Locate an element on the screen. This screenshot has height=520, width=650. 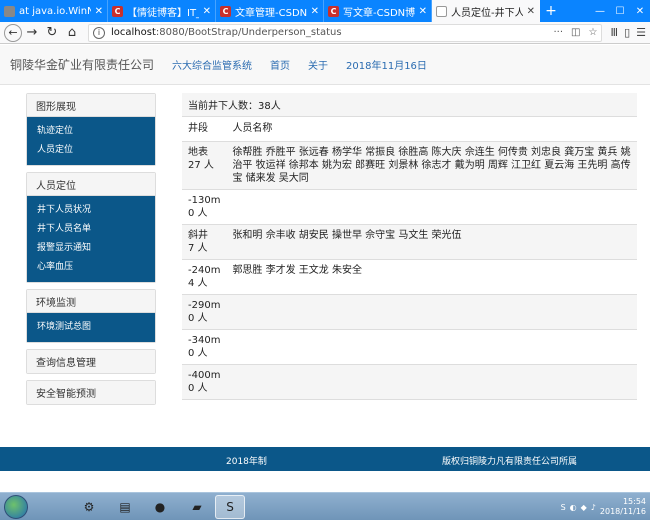
panel-title: 安全智能预测 is located at coordinates (91, 392).